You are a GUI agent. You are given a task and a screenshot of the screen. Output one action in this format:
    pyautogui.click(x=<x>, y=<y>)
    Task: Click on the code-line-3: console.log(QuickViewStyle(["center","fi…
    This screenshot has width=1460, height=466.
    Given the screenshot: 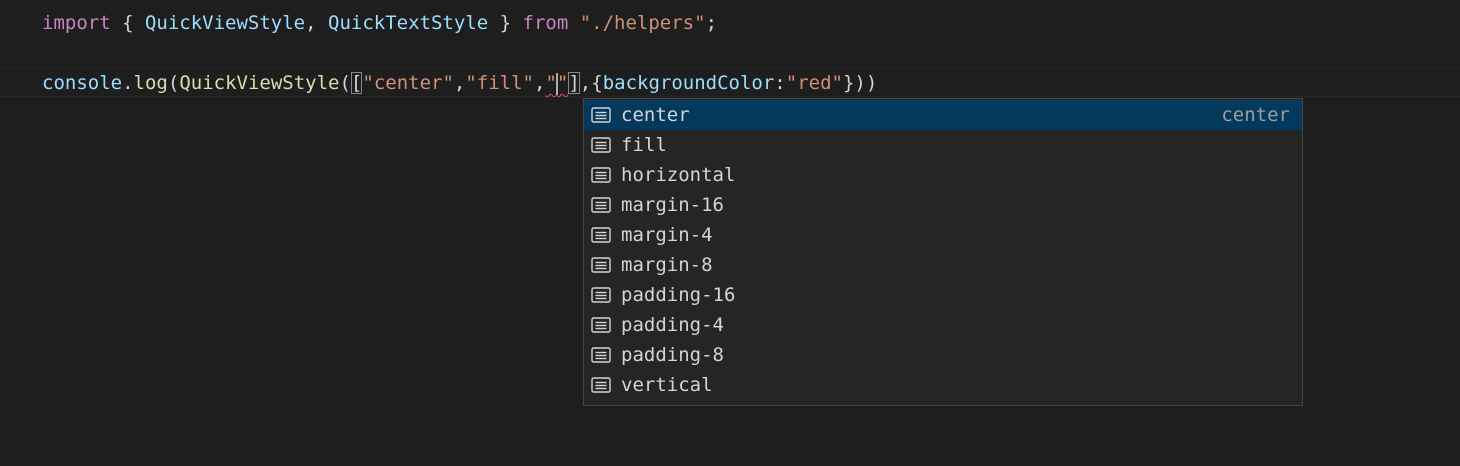 What is the action you would take?
    pyautogui.click(x=459, y=83)
    